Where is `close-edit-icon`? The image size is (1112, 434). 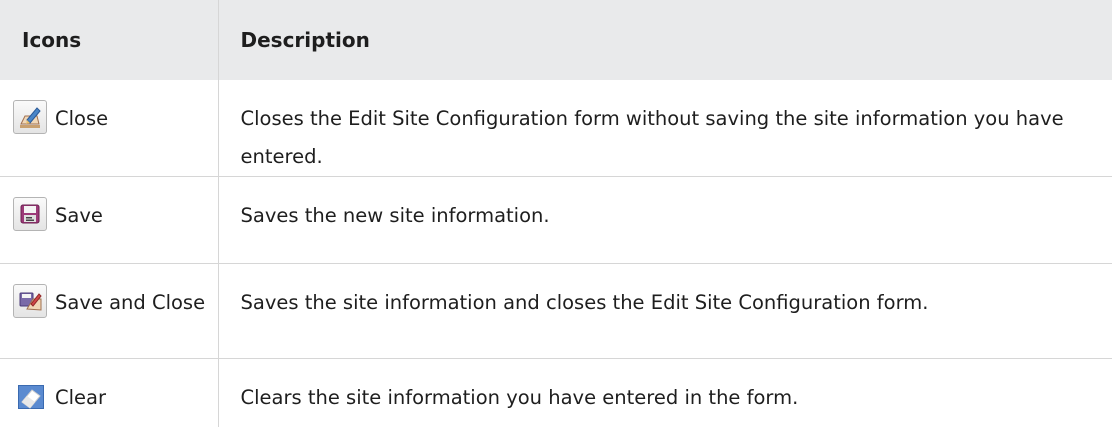 close-edit-icon is located at coordinates (30, 117).